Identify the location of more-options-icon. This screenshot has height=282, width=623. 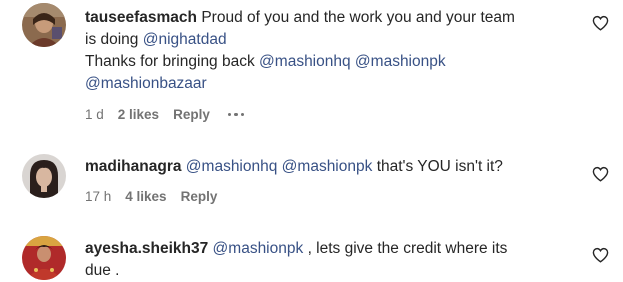
(236, 114).